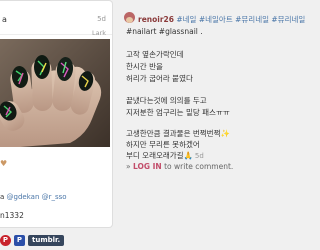 Image resolution: width=320 pixels, height=250 pixels. What do you see at coordinates (46, 240) in the screenshot?
I see `tumblr-button: tumblr.` at bounding box center [46, 240].